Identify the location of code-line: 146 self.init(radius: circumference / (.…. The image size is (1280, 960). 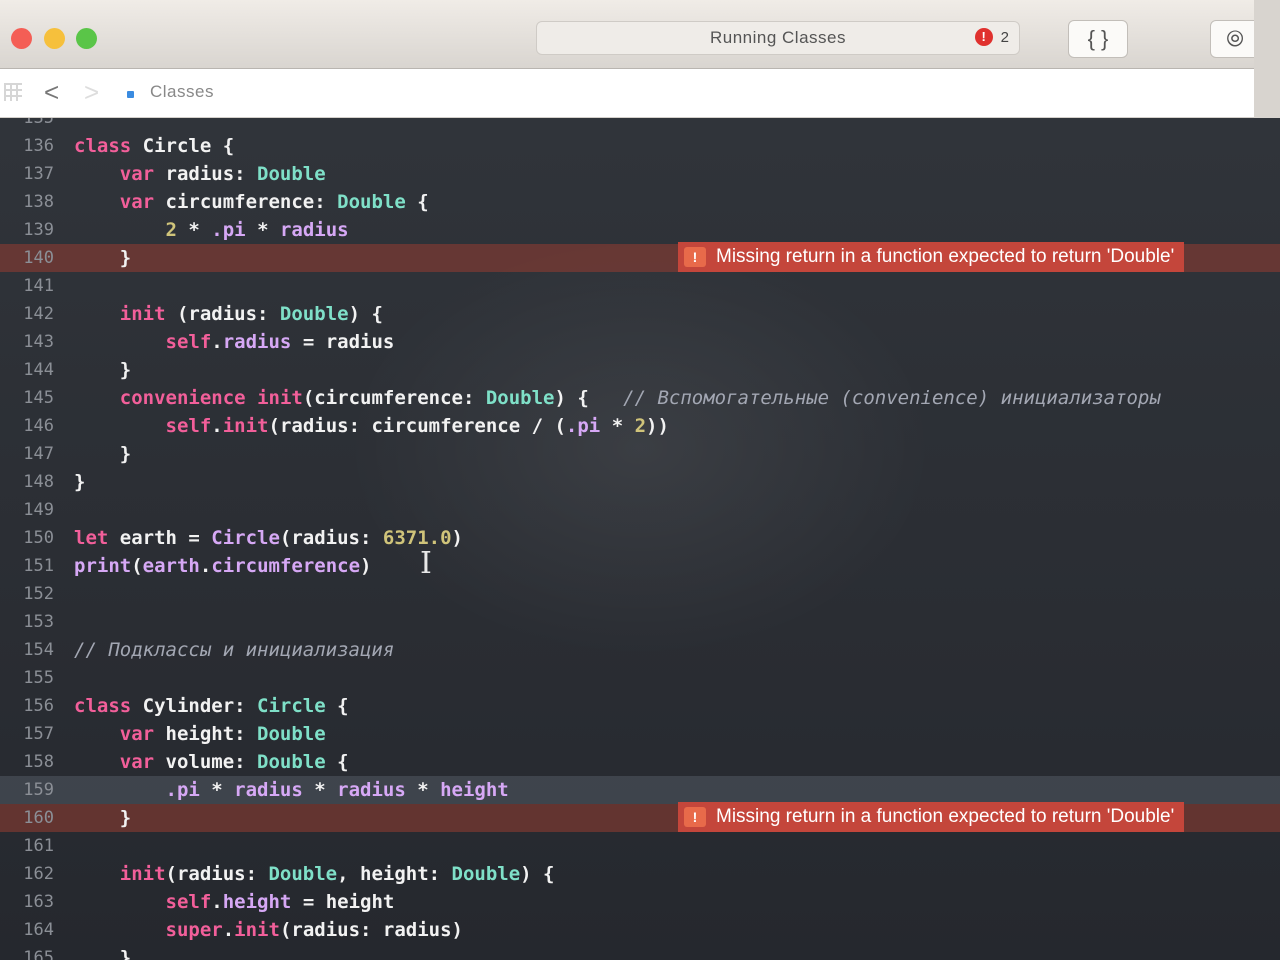
(640, 426).